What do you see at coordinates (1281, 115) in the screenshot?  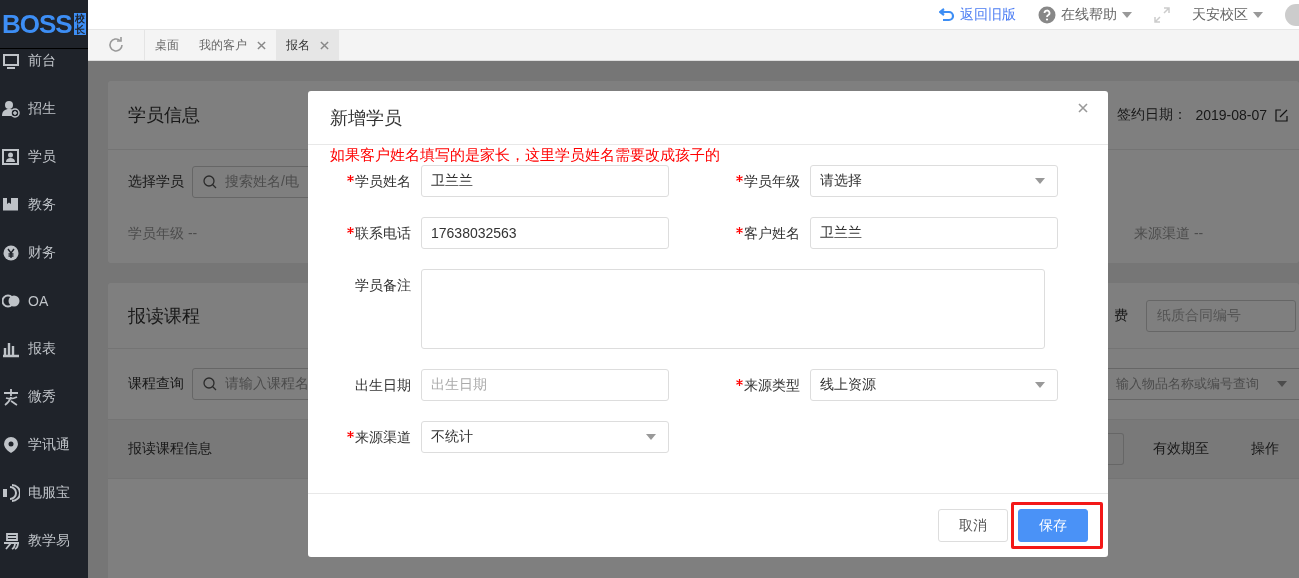 I see `edit-icon` at bounding box center [1281, 115].